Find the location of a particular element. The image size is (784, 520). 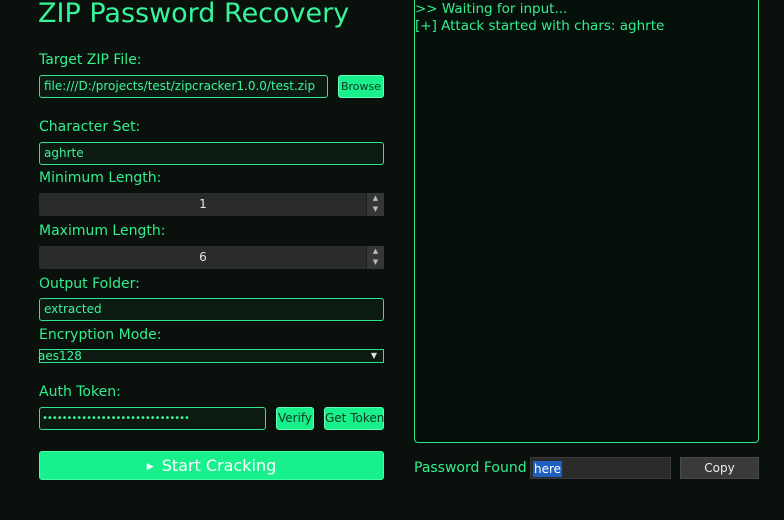

output-folder-label: Output Folder: is located at coordinates (89, 284).